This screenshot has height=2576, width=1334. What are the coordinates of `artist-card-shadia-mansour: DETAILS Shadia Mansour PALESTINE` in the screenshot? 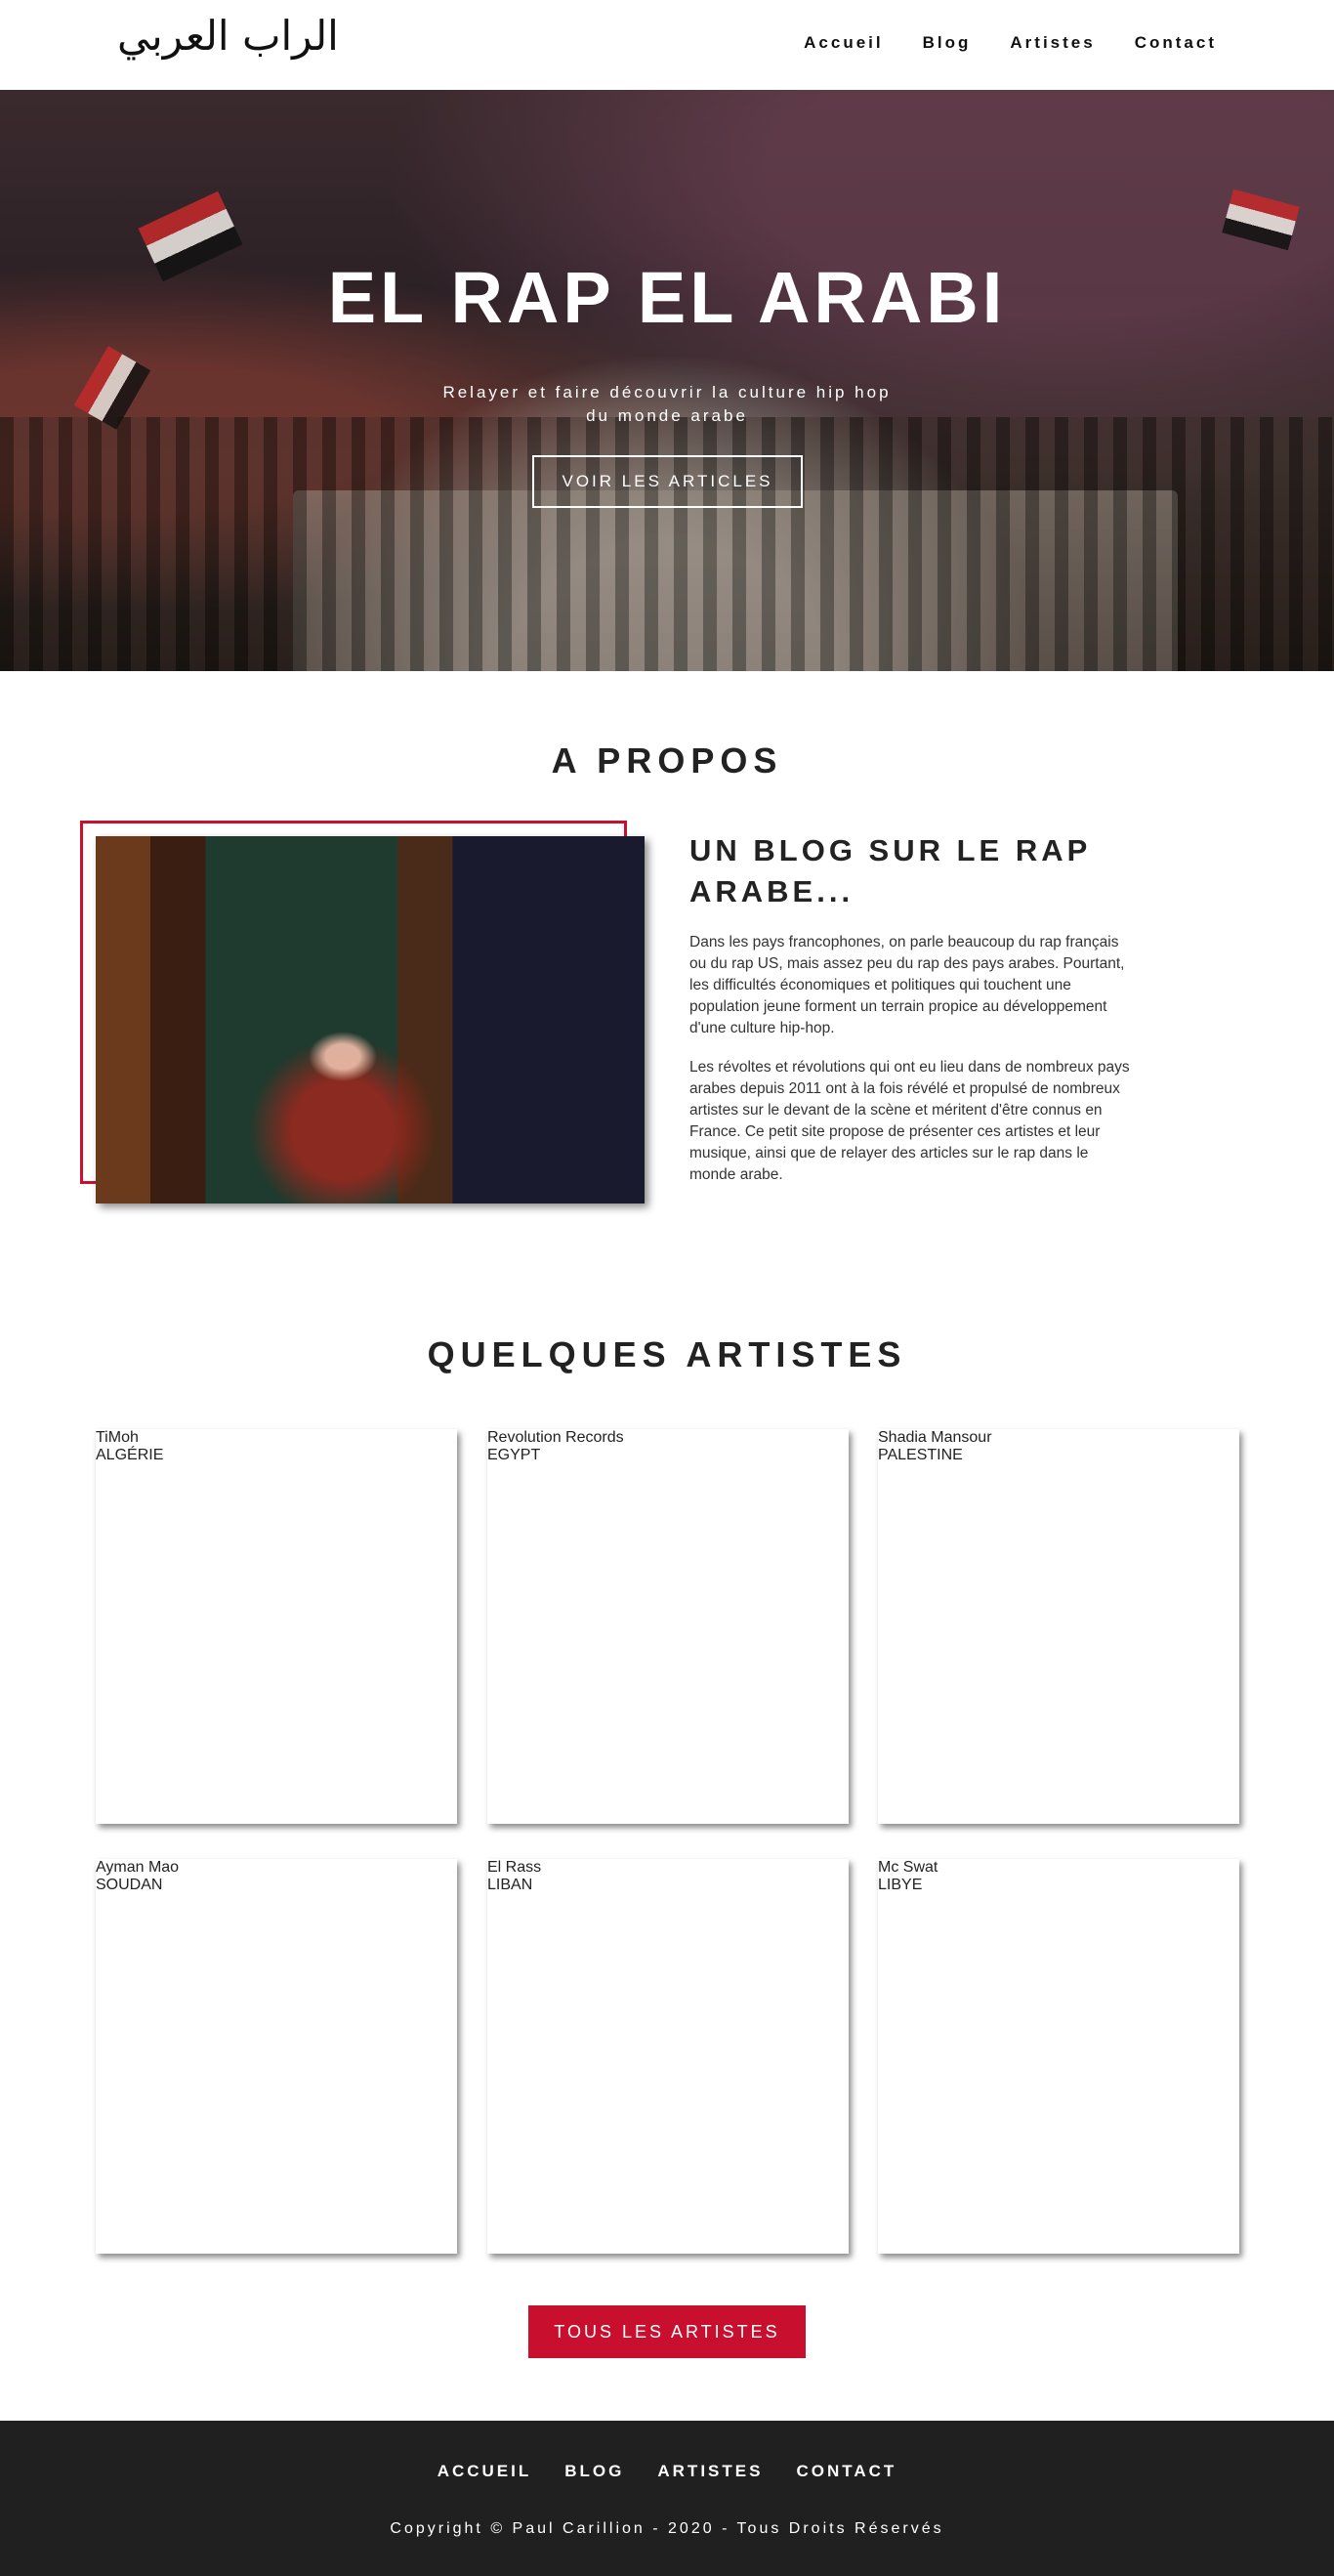 It's located at (1058, 1626).